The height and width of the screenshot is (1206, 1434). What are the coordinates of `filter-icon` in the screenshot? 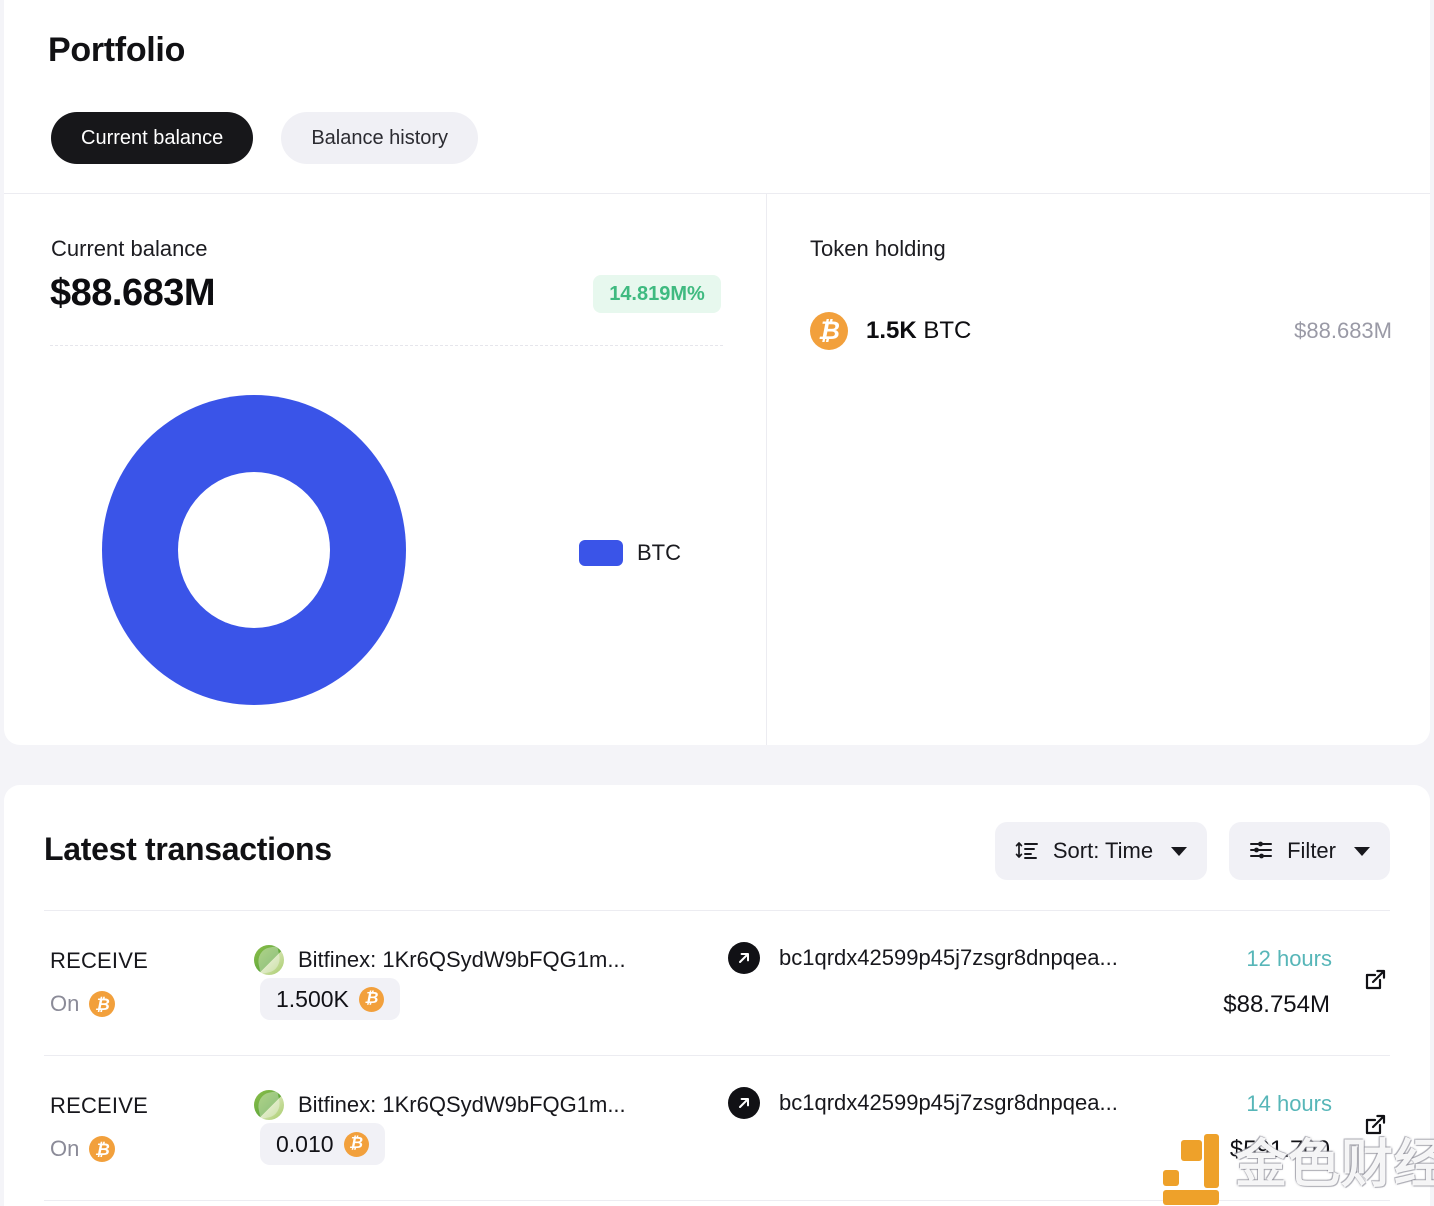 It's located at (1261, 851).